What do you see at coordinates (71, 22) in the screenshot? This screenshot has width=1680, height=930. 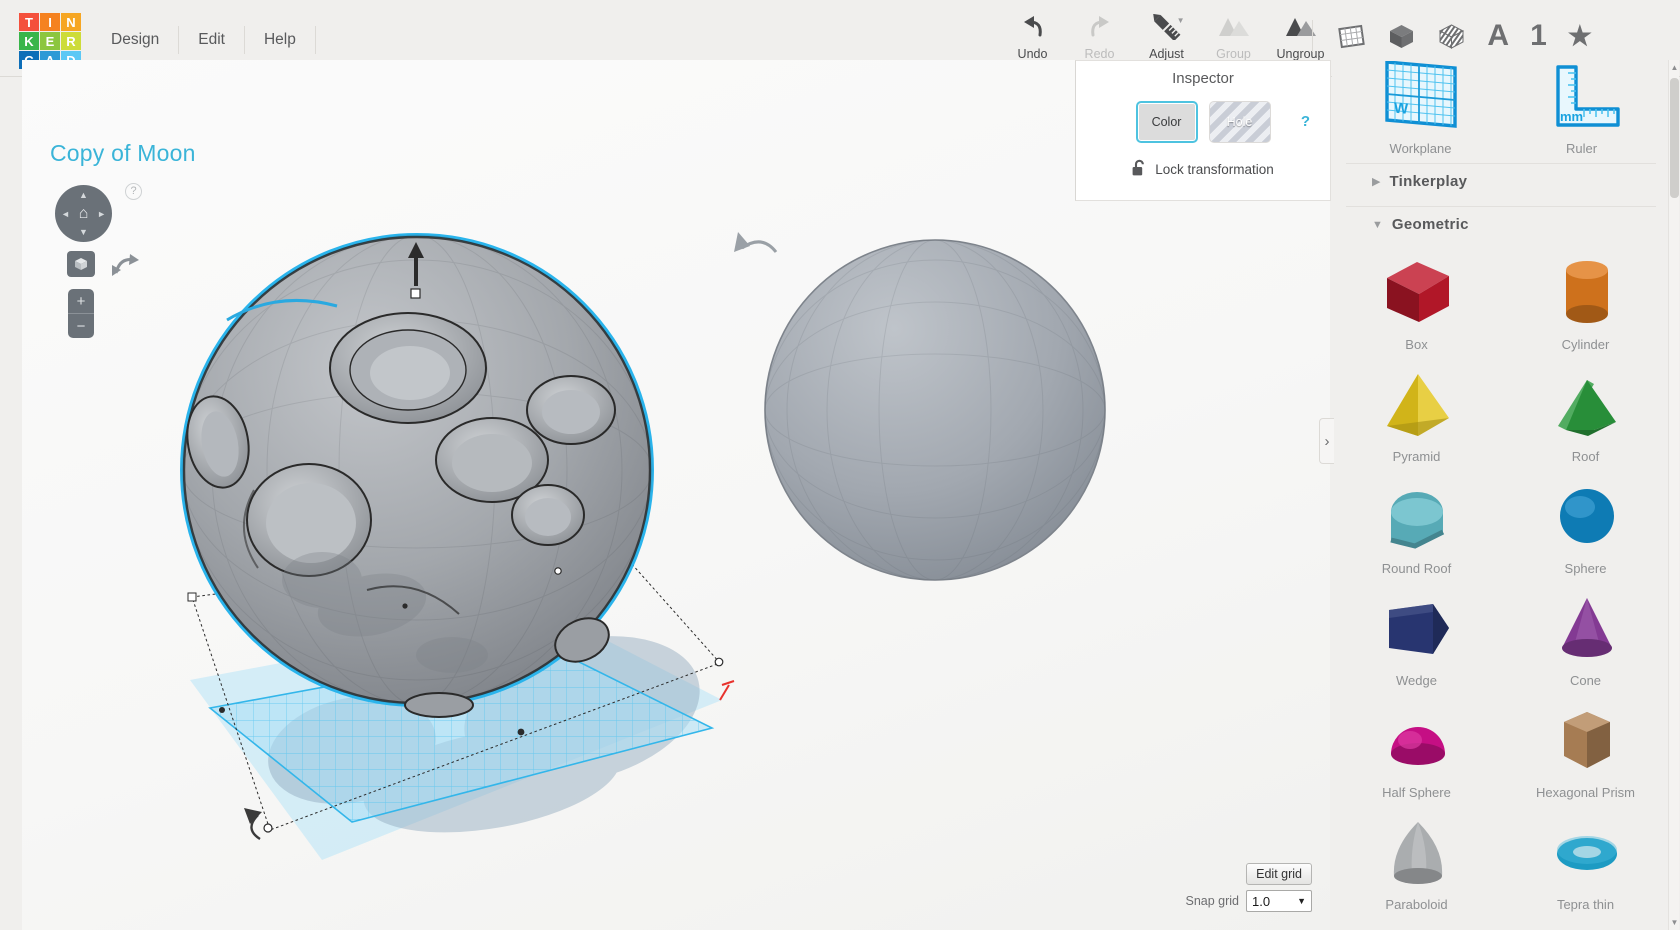 I see `logo-tile-n: N` at bounding box center [71, 22].